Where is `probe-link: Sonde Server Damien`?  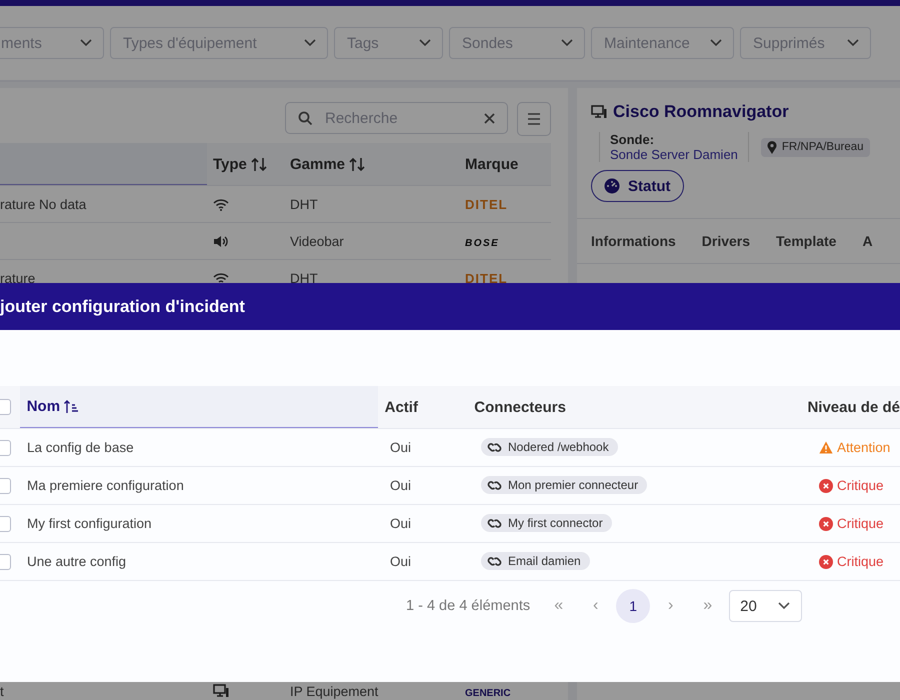 probe-link: Sonde Server Damien is located at coordinates (674, 154).